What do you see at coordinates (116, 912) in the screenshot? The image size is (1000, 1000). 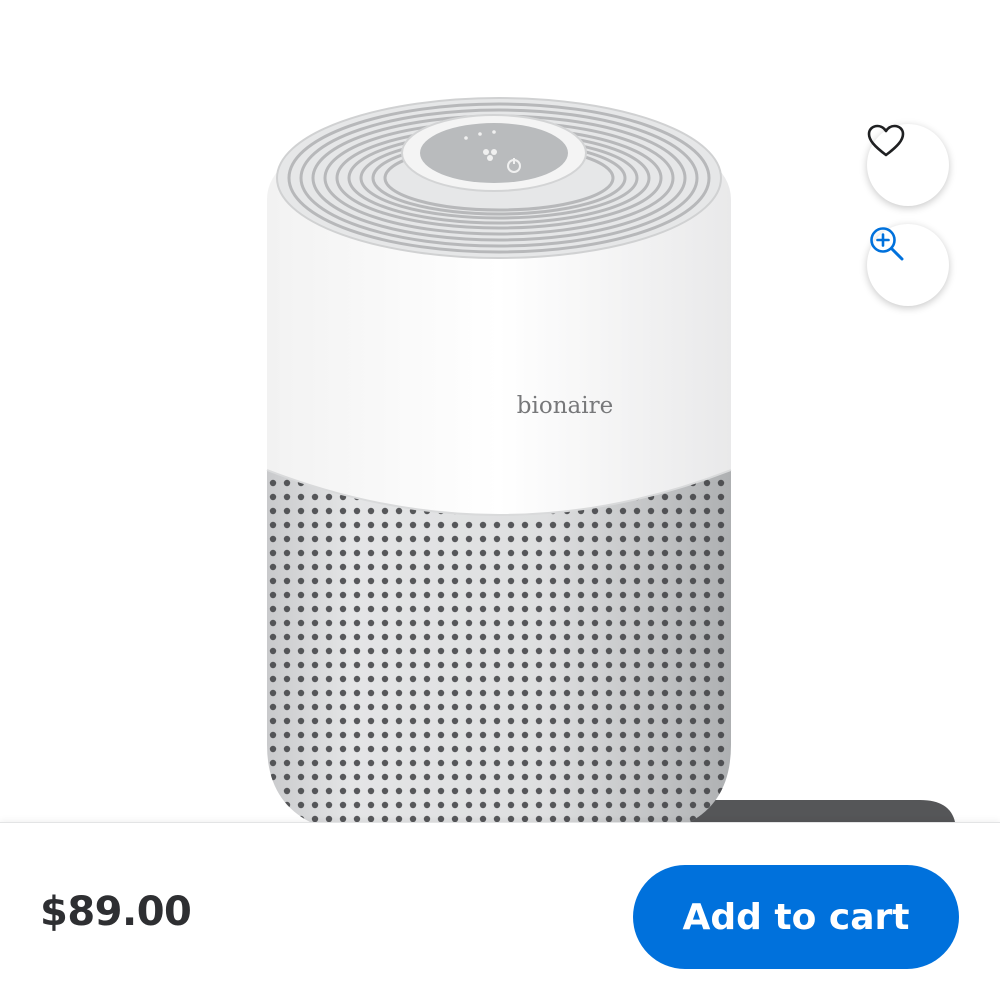 I see `price-label: $89.00` at bounding box center [116, 912].